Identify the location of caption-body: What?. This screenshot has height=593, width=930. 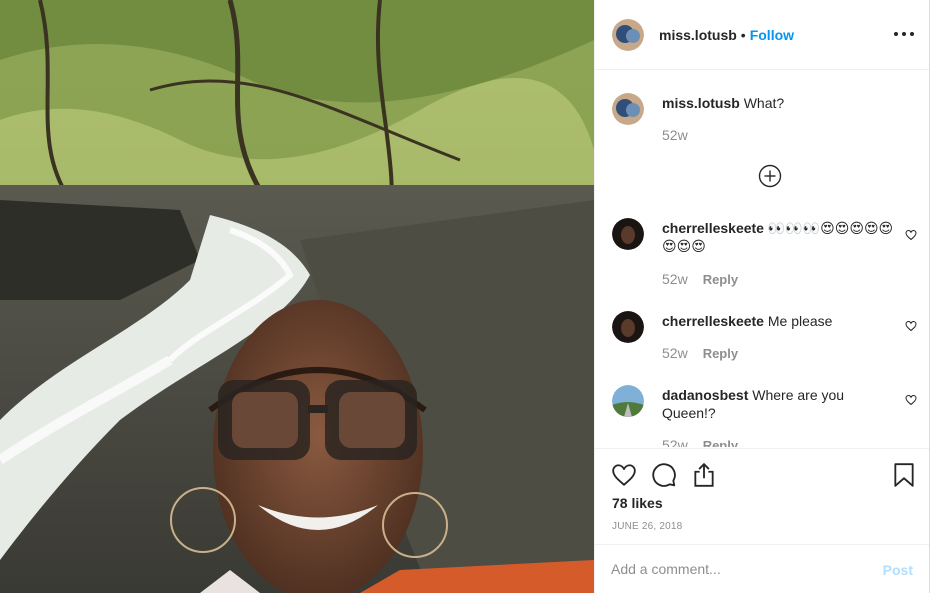
(764, 103).